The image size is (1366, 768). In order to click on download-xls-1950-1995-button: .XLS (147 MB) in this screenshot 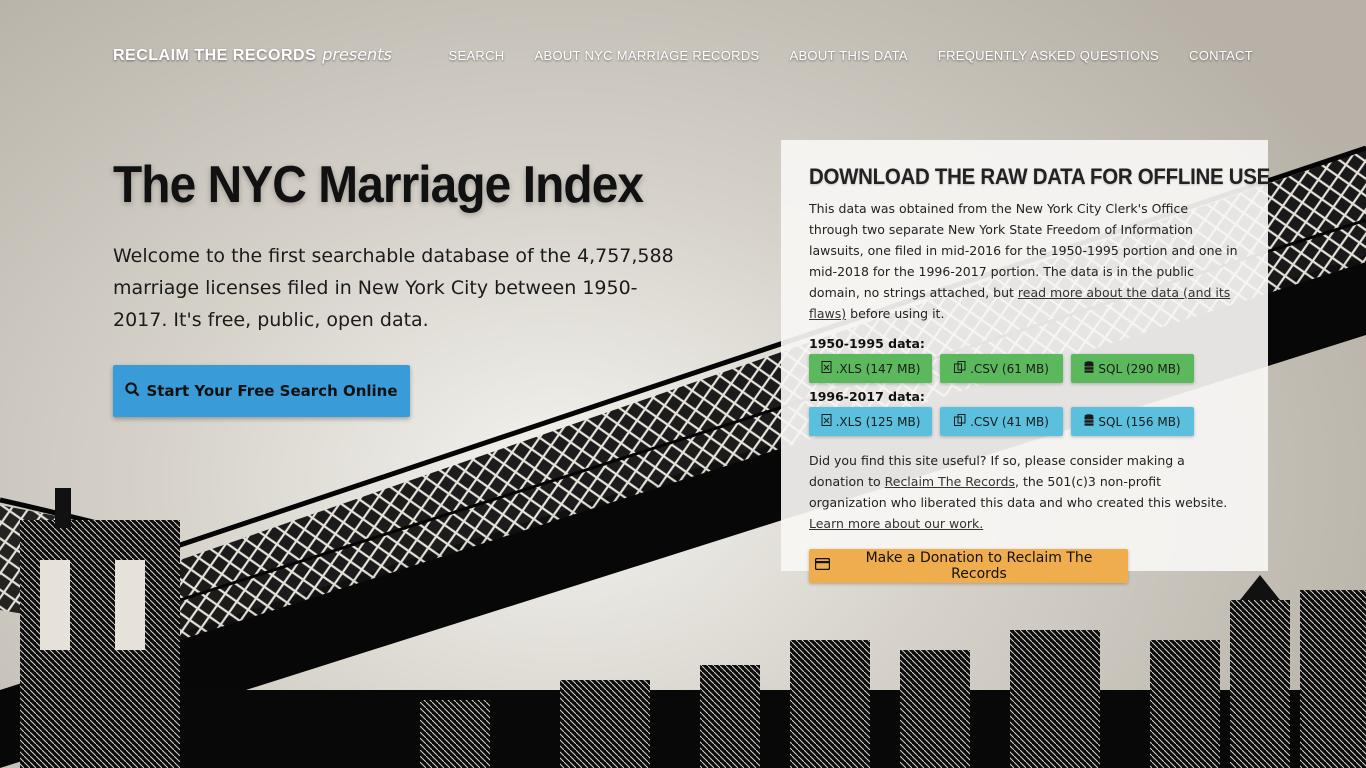, I will do `click(870, 368)`.